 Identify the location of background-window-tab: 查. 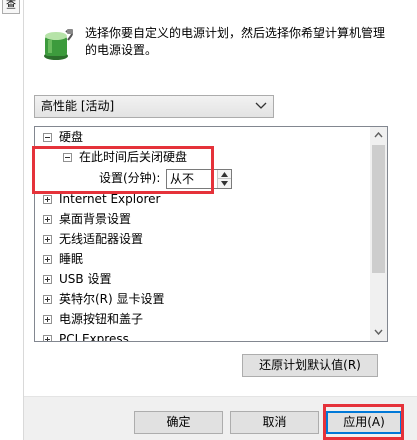
(11, 7).